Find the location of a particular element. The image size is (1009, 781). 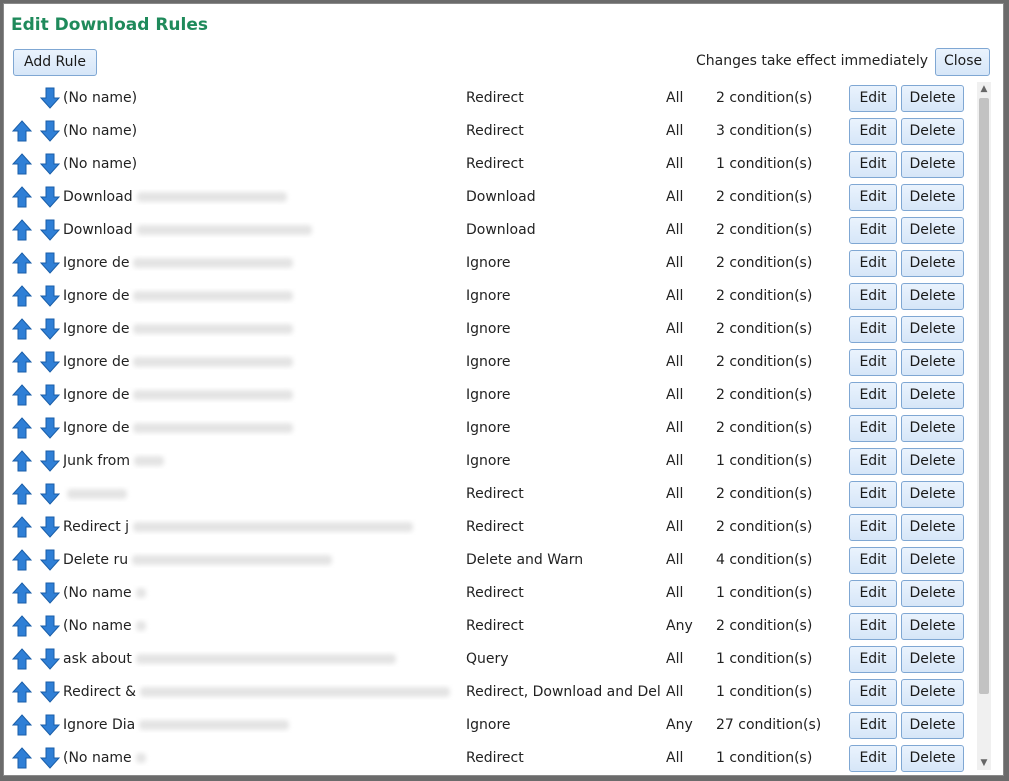

scroll-thumb is located at coordinates (984, 396).